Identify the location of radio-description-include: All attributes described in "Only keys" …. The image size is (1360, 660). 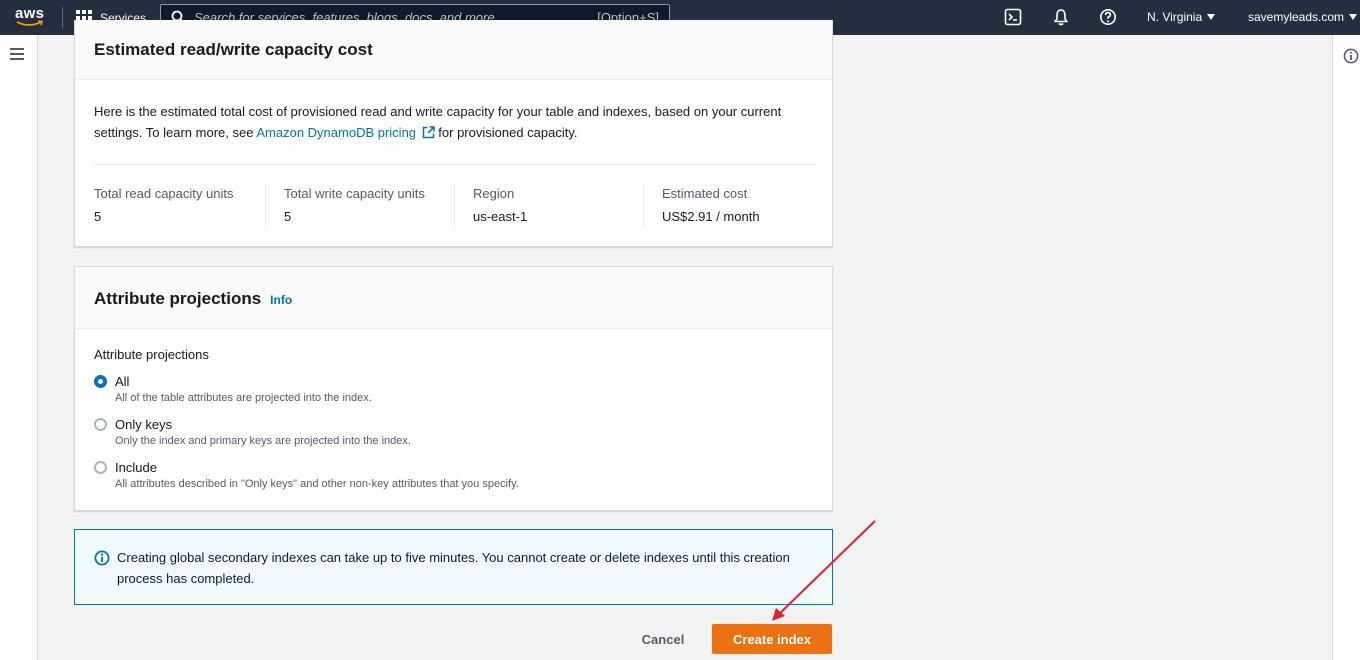
(317, 484).